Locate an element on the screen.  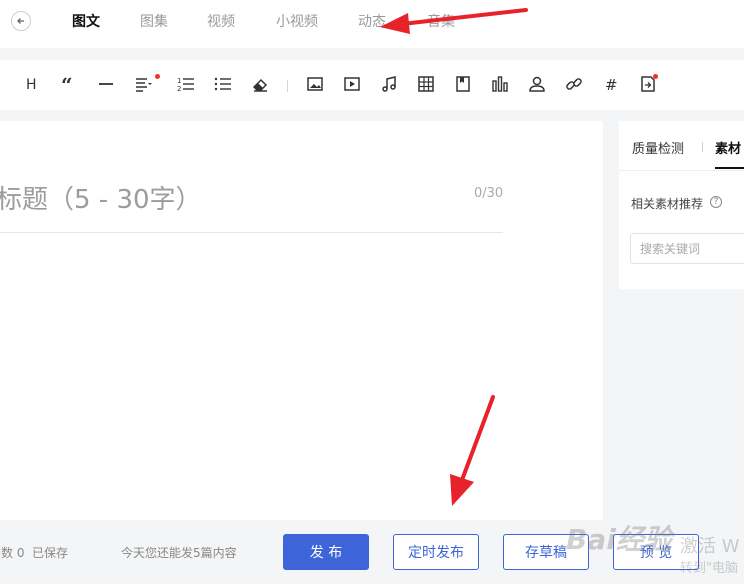
image-icon is located at coordinates (315, 84).